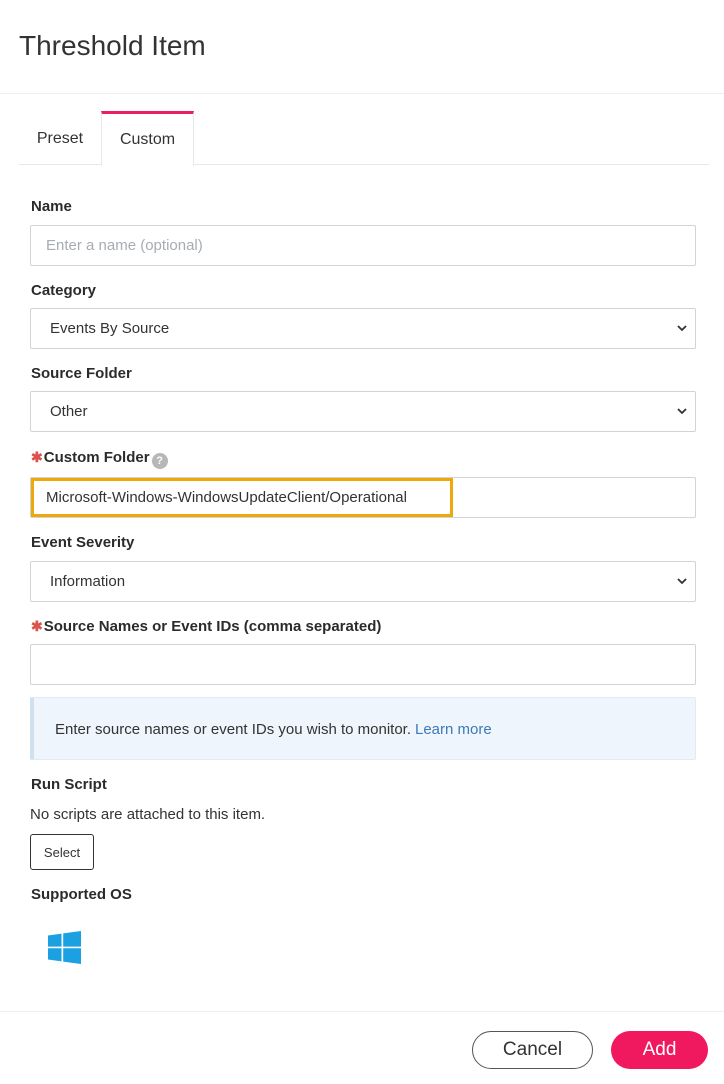 The image size is (724, 1084). Describe the element at coordinates (532, 1050) in the screenshot. I see `cancel-button: Cancel` at that location.